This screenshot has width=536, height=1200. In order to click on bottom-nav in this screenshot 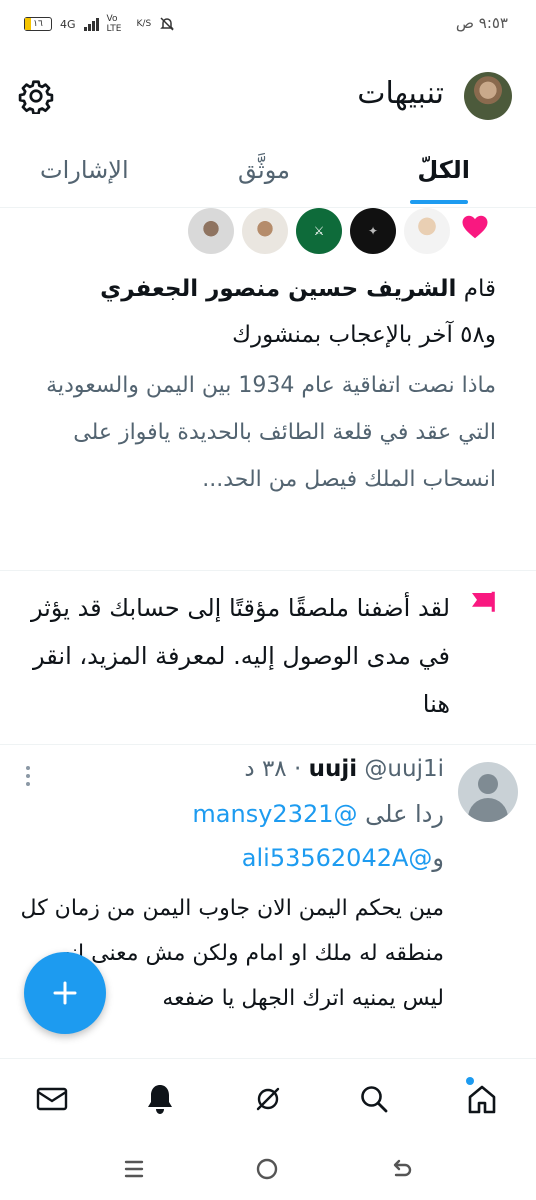, I will do `click(268, 1099)`.